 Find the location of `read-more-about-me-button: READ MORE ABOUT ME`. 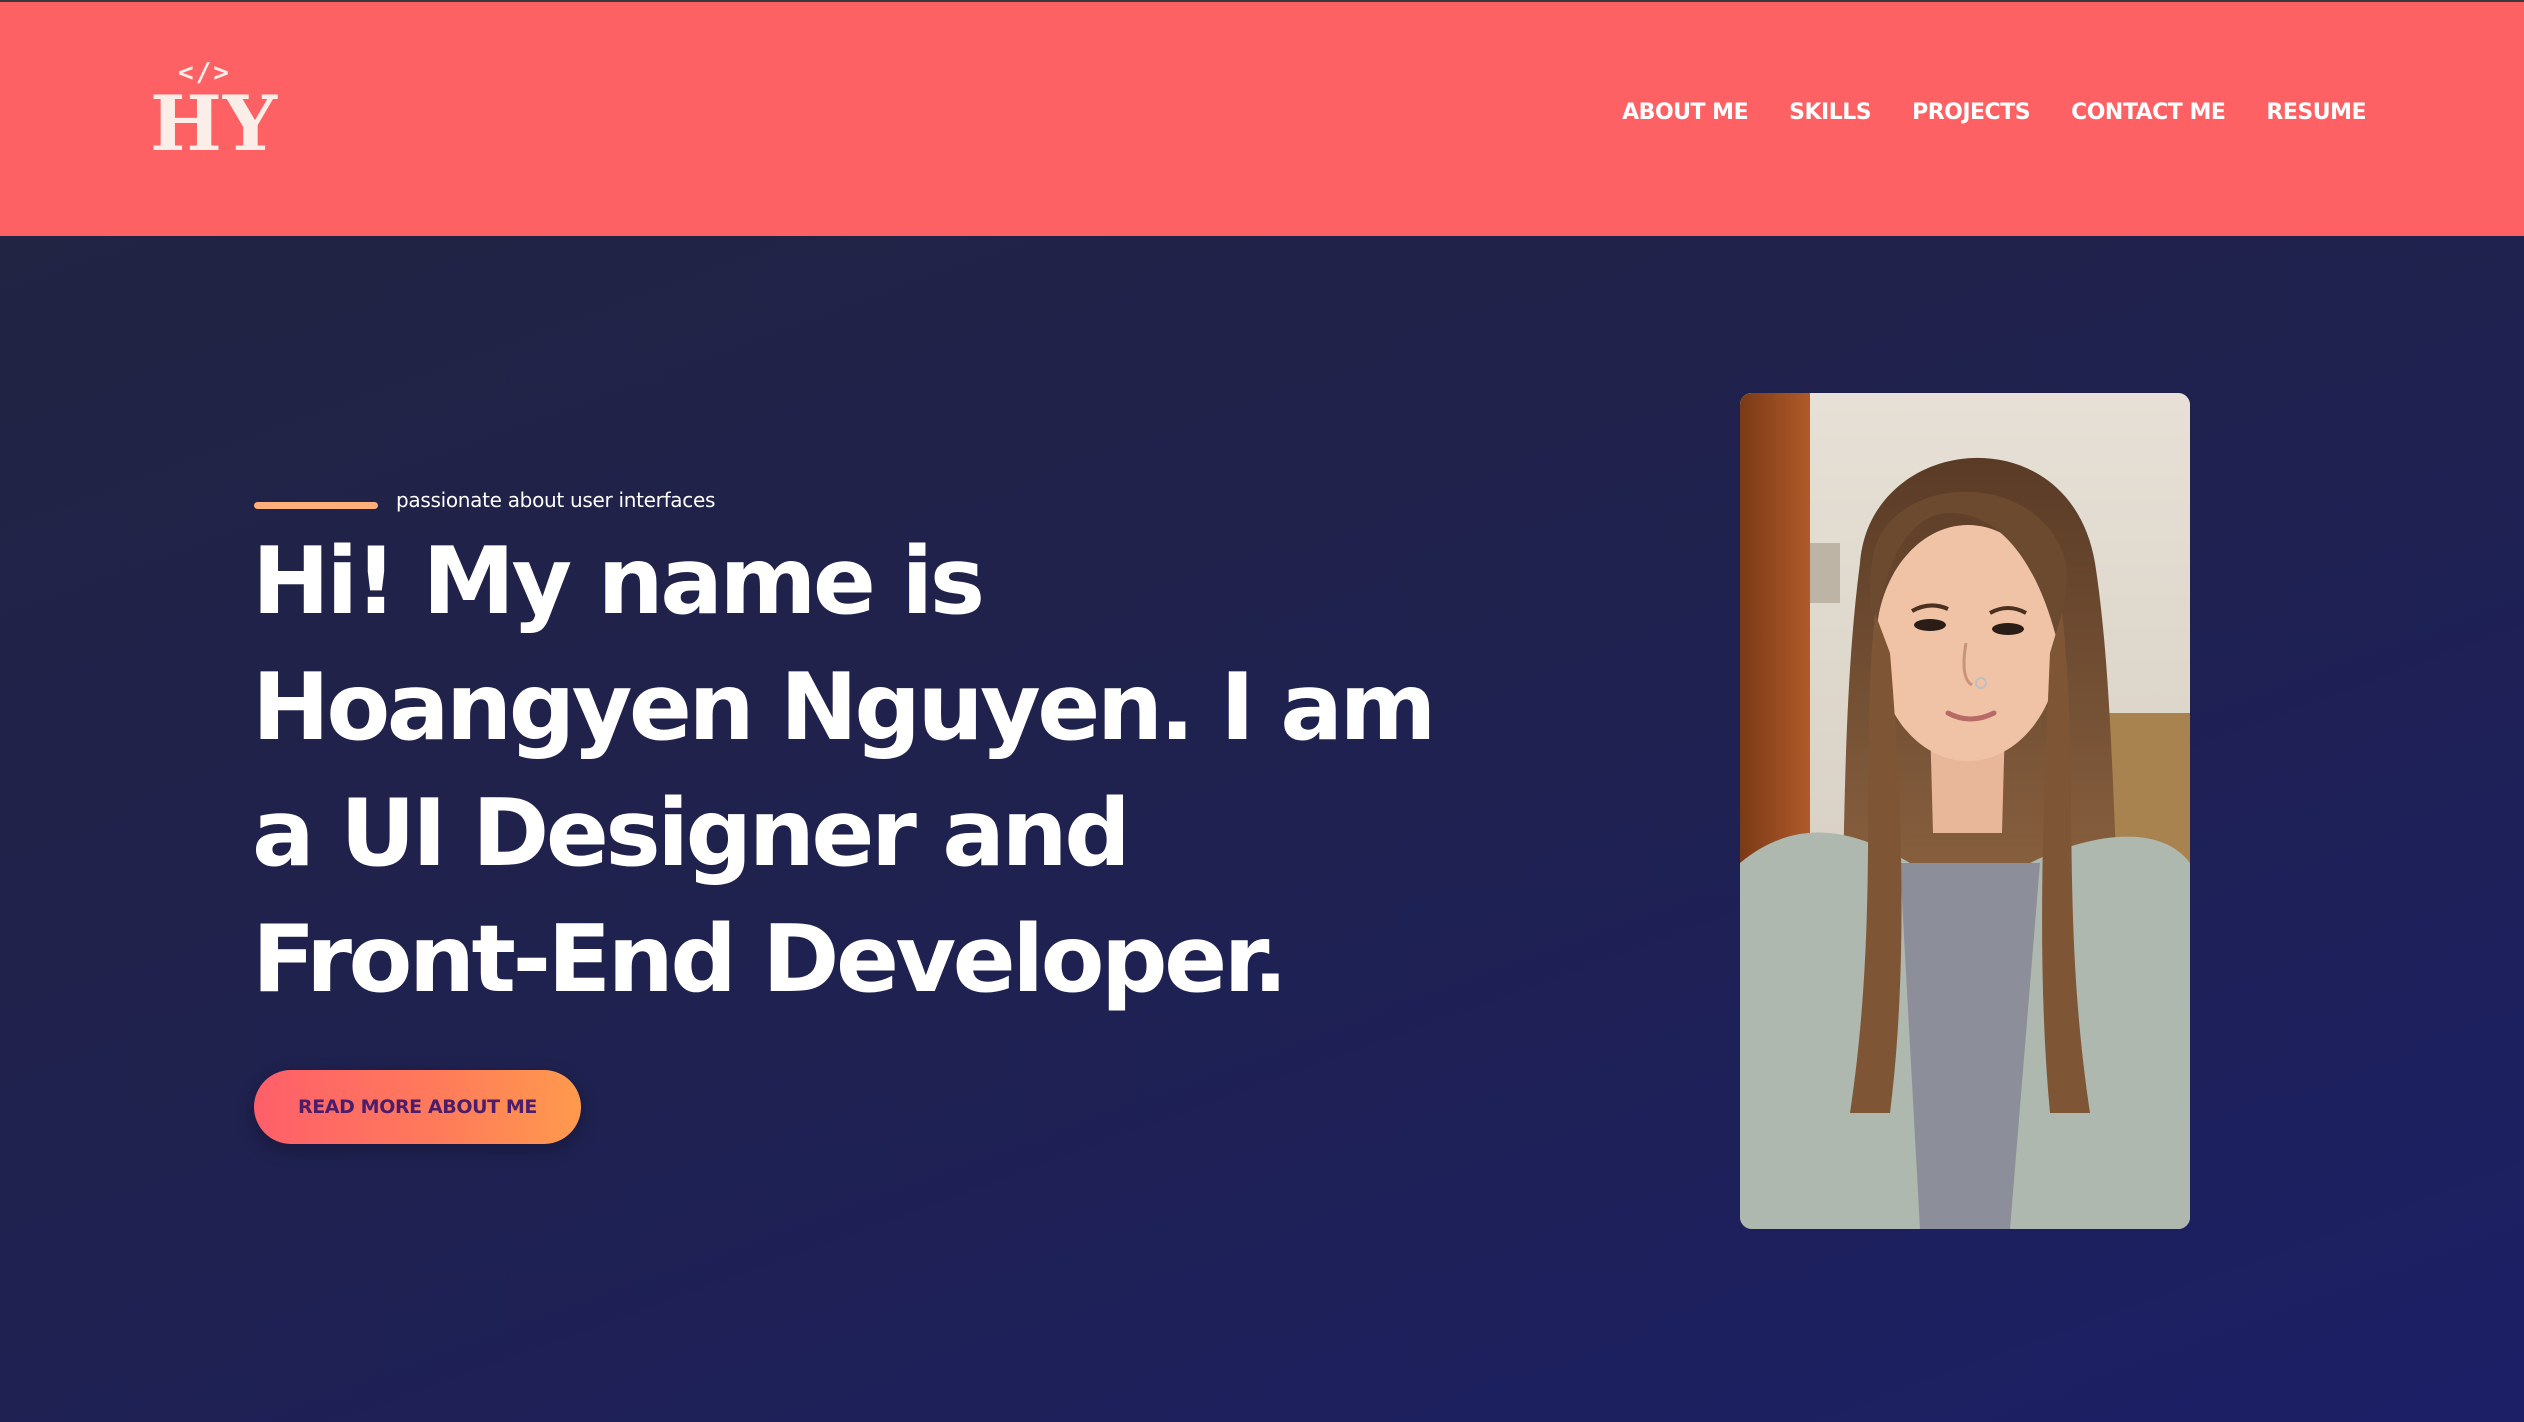

read-more-about-me-button: READ MORE ABOUT ME is located at coordinates (417, 1107).